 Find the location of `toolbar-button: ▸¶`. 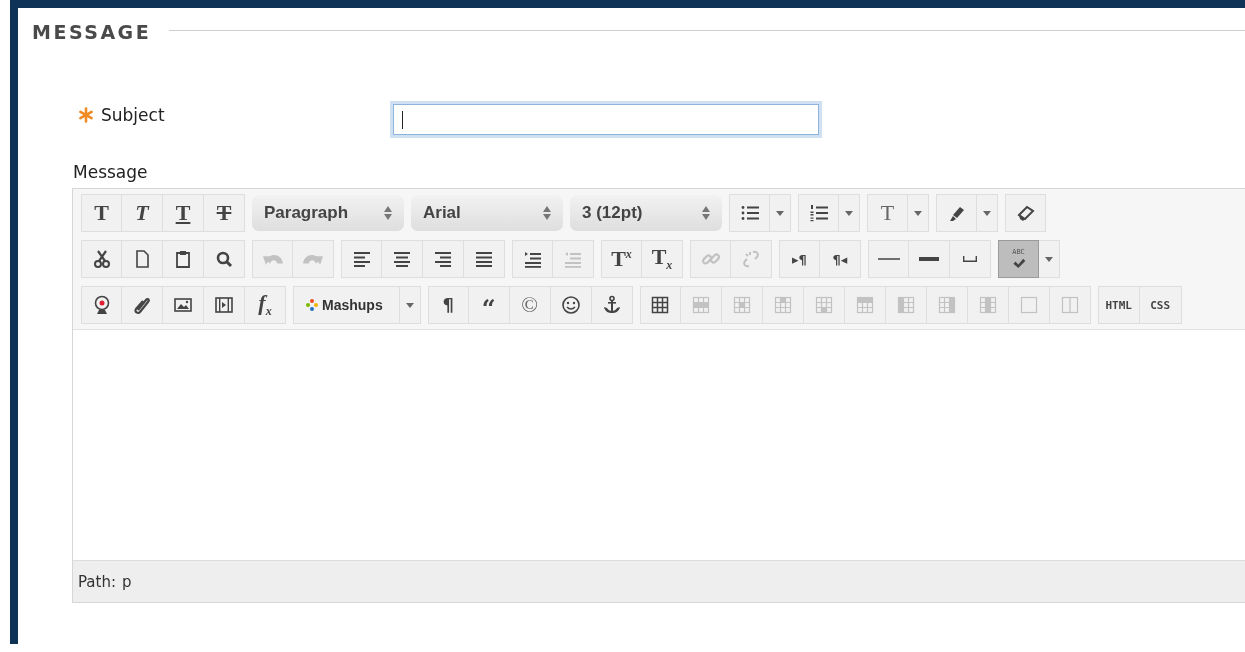

toolbar-button: ▸¶ is located at coordinates (799, 259).